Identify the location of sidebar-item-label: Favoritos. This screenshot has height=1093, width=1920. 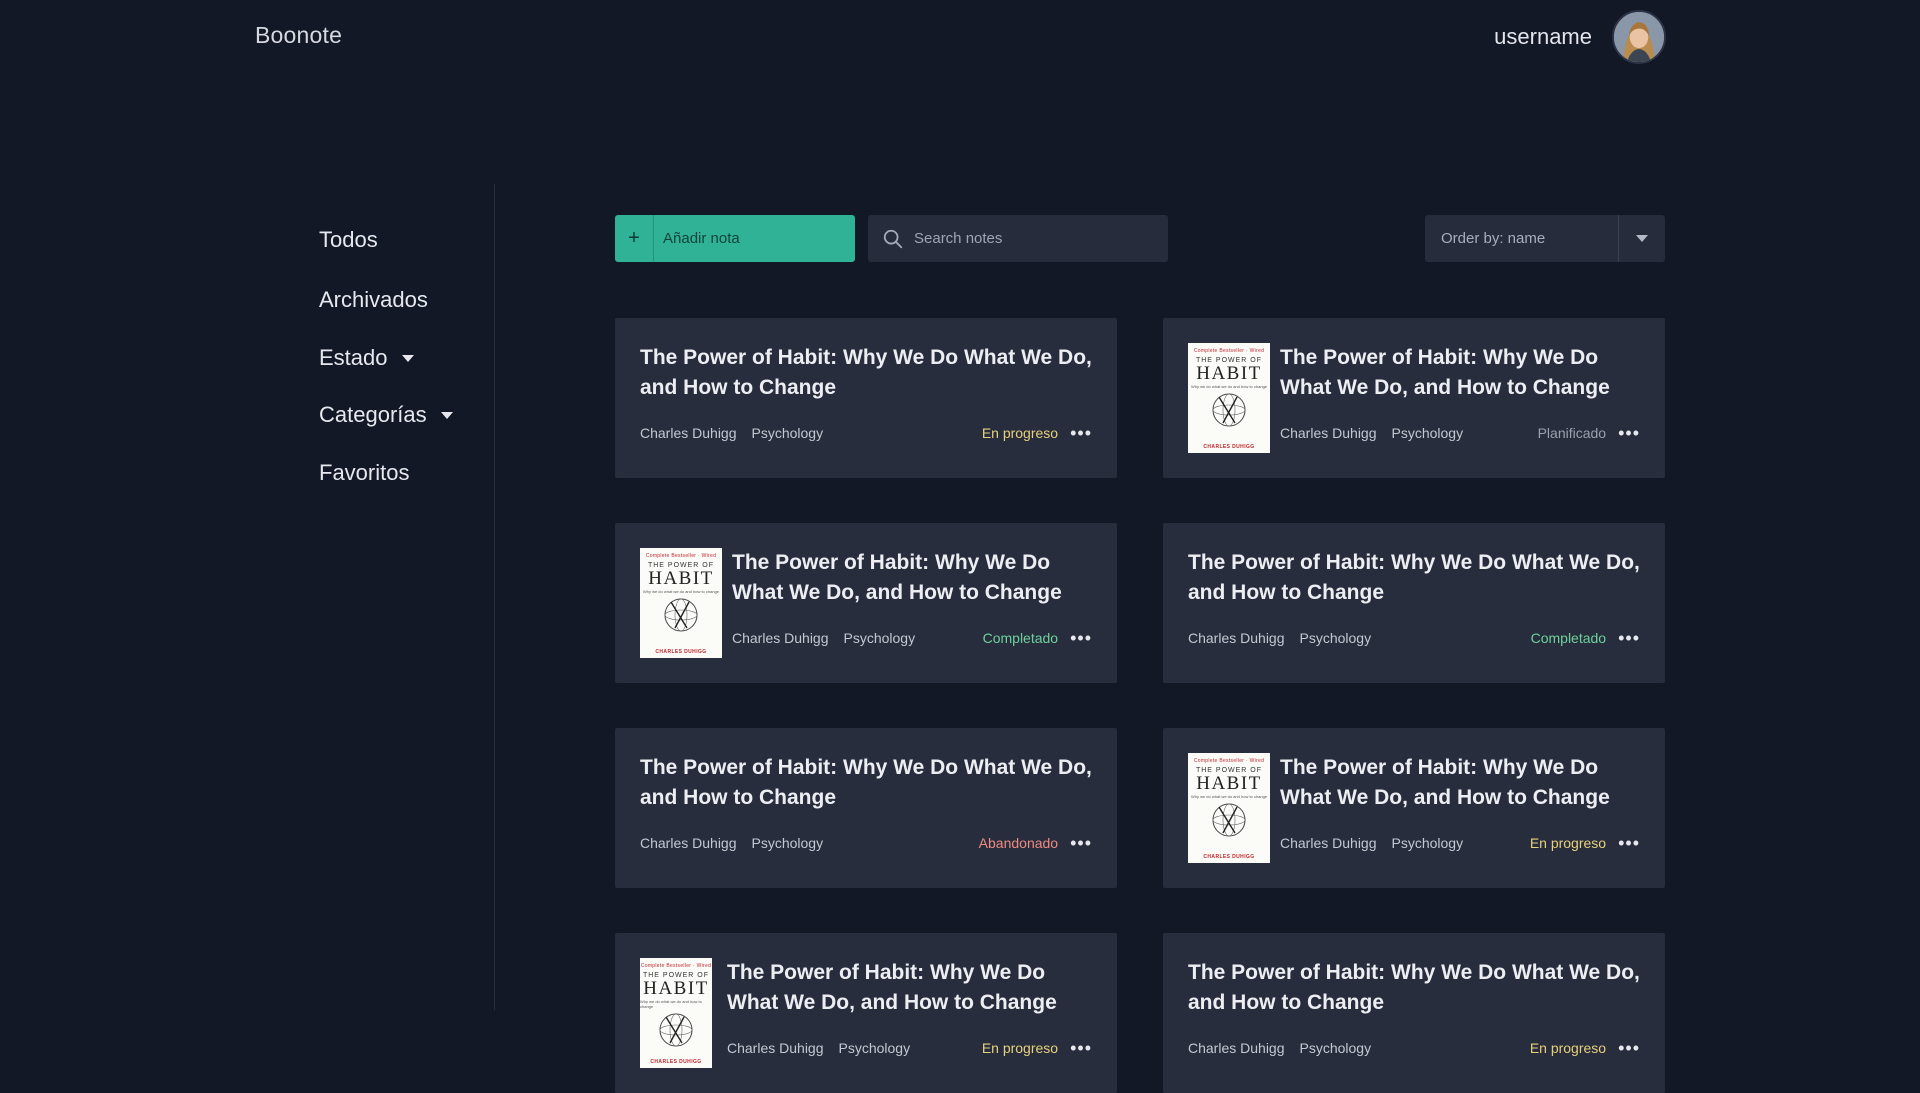
(364, 472).